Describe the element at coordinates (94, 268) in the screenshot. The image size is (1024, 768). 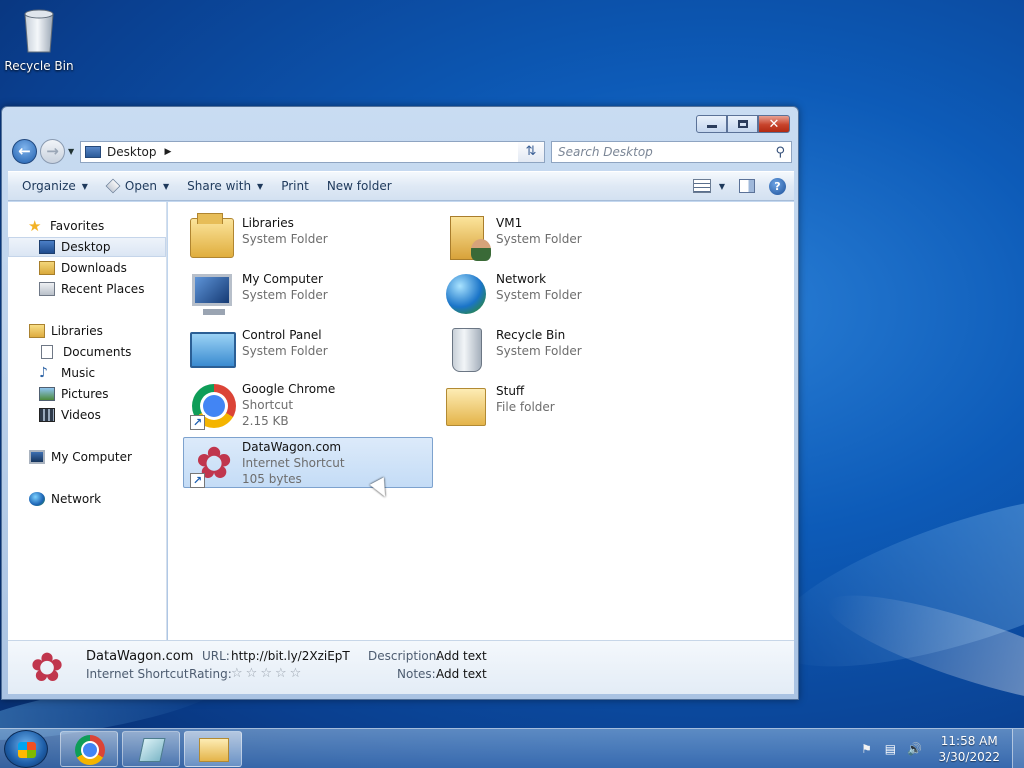
I see `nav-label: Downloads` at that location.